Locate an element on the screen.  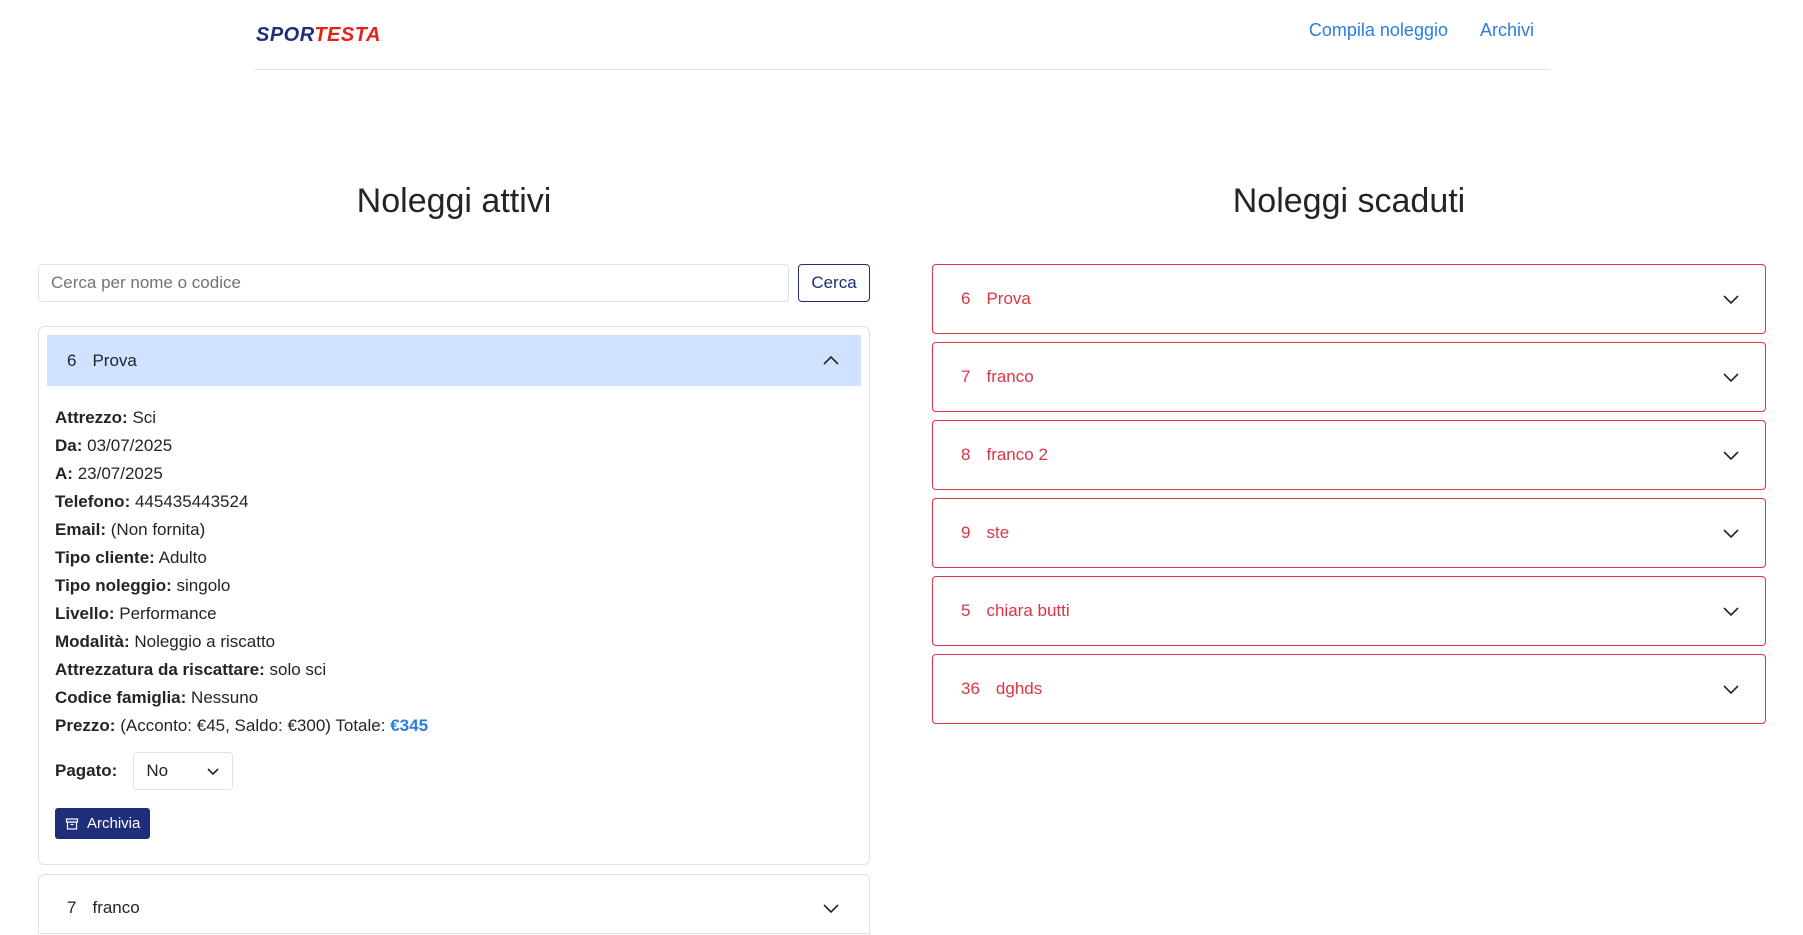
field-telefono: Telefono: 445435443524 is located at coordinates (152, 501).